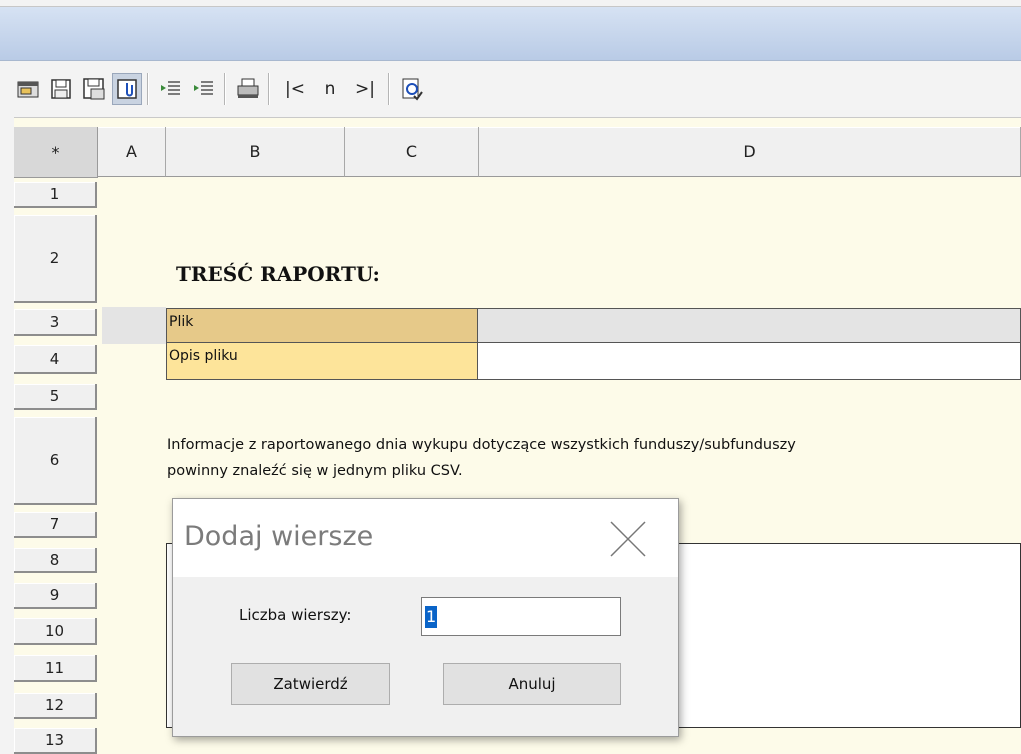  Describe the element at coordinates (315, 471) in the screenshot. I see `info-line-2: powinny znaleźć się w jednym pliku CSV.` at that location.